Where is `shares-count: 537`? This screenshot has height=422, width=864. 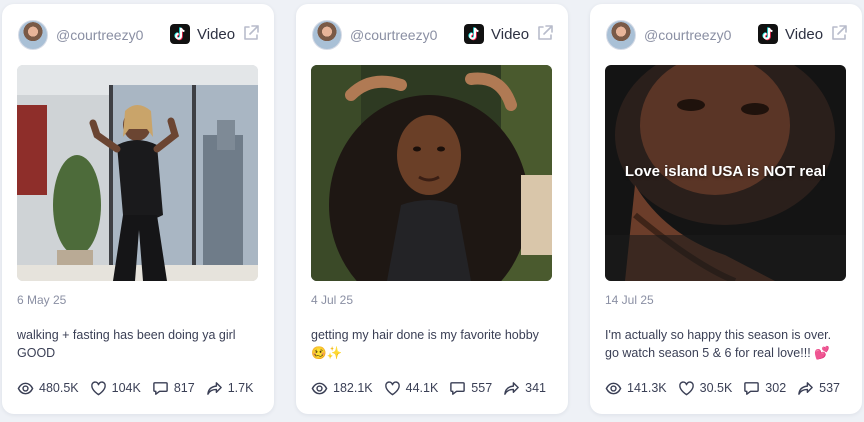 shares-count: 537 is located at coordinates (830, 388).